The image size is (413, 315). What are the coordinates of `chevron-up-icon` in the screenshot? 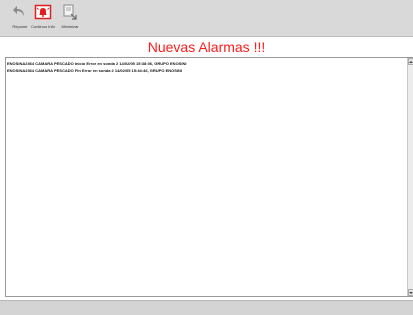 It's located at (411, 61).